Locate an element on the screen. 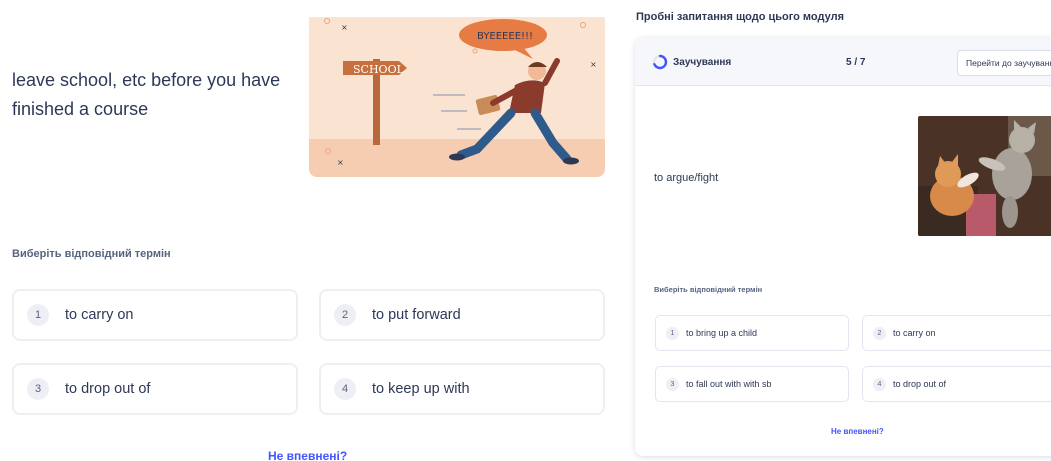  answer-option-3: 3 to fall out with with sb is located at coordinates (752, 384).